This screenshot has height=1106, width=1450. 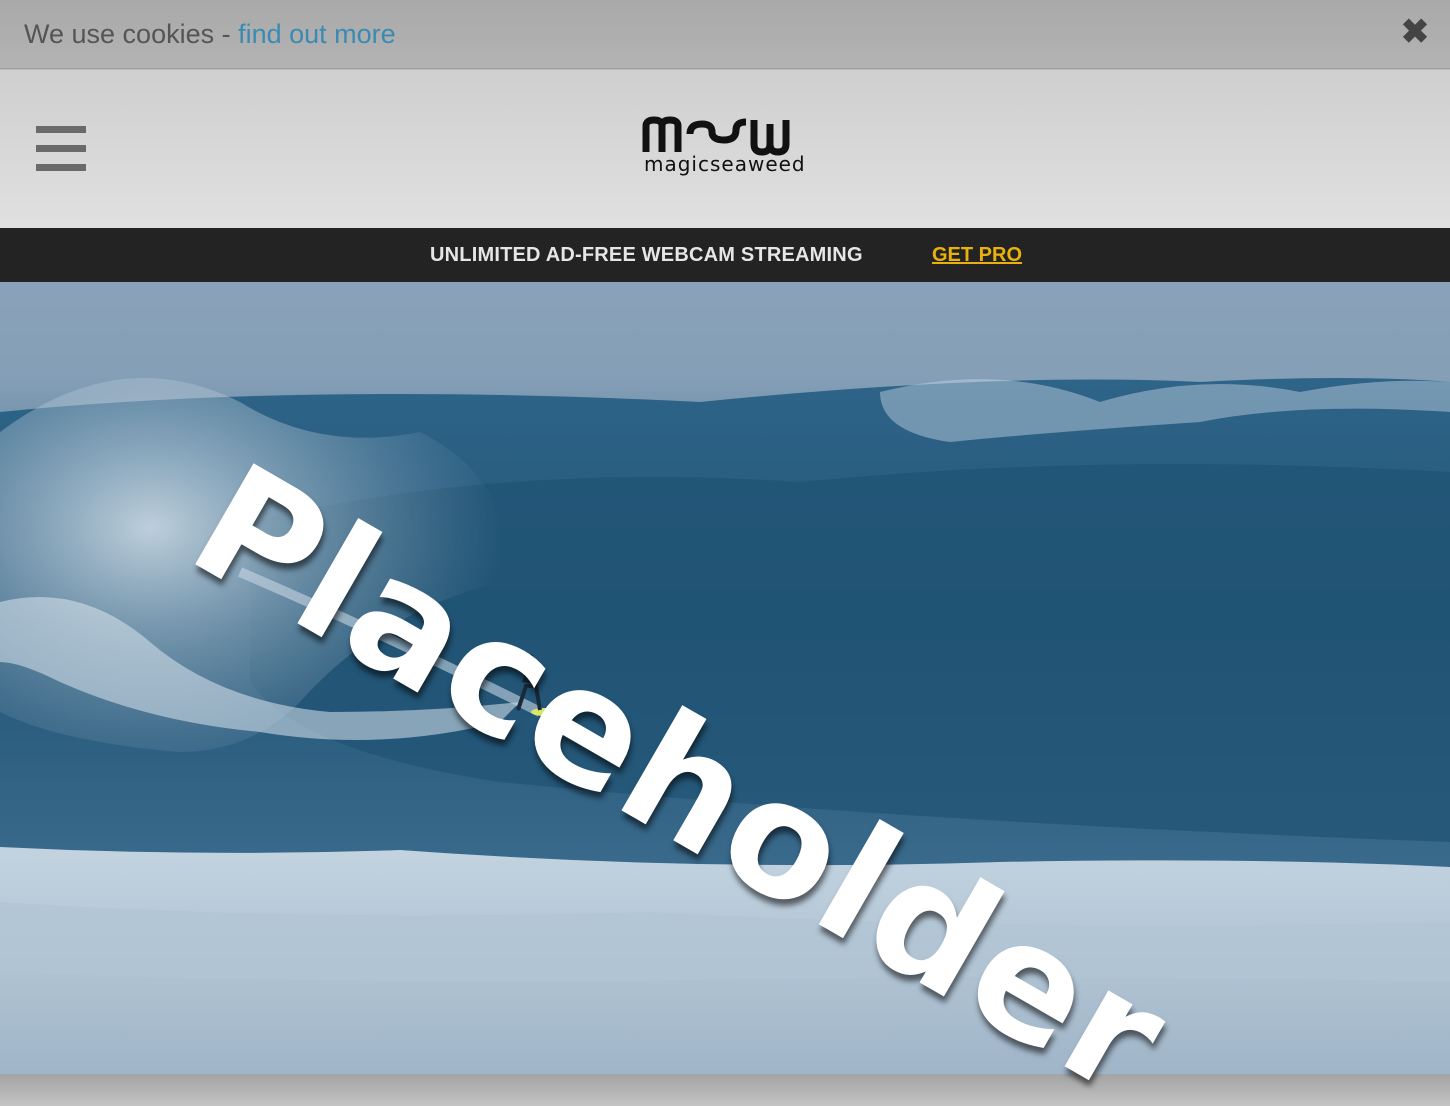 I want to click on logo-wordmark: magicseaweed, so click(x=725, y=164).